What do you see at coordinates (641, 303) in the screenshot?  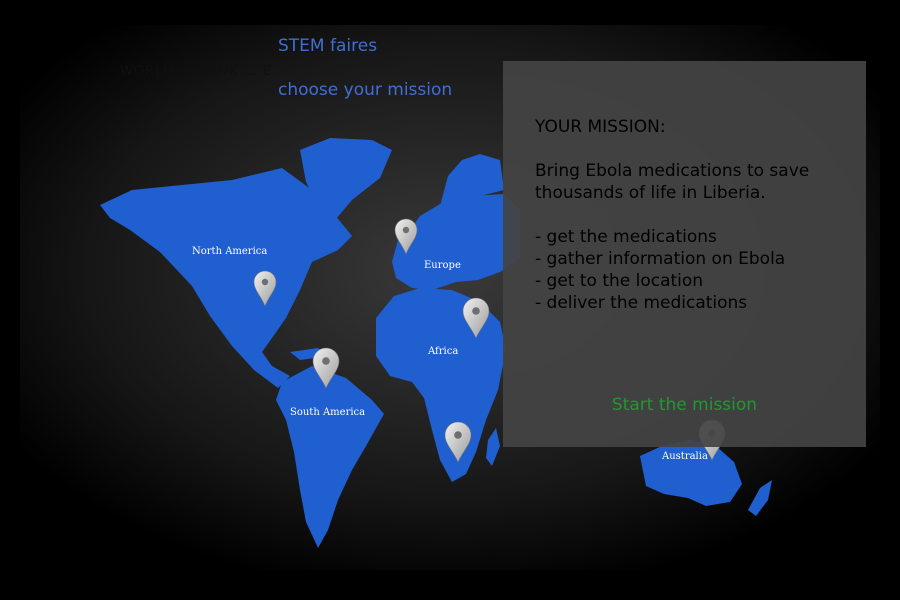 I see `mission-task: - deliver the medications` at bounding box center [641, 303].